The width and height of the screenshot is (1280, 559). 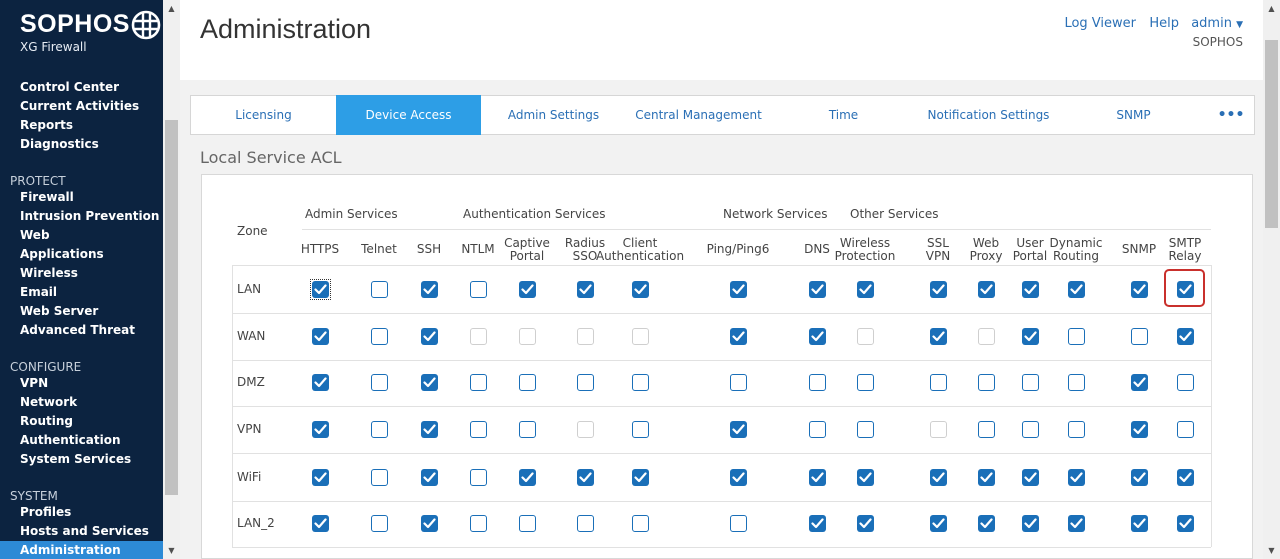 What do you see at coordinates (986, 289) in the screenshot?
I see `checkbox-lan-webproxy` at bounding box center [986, 289].